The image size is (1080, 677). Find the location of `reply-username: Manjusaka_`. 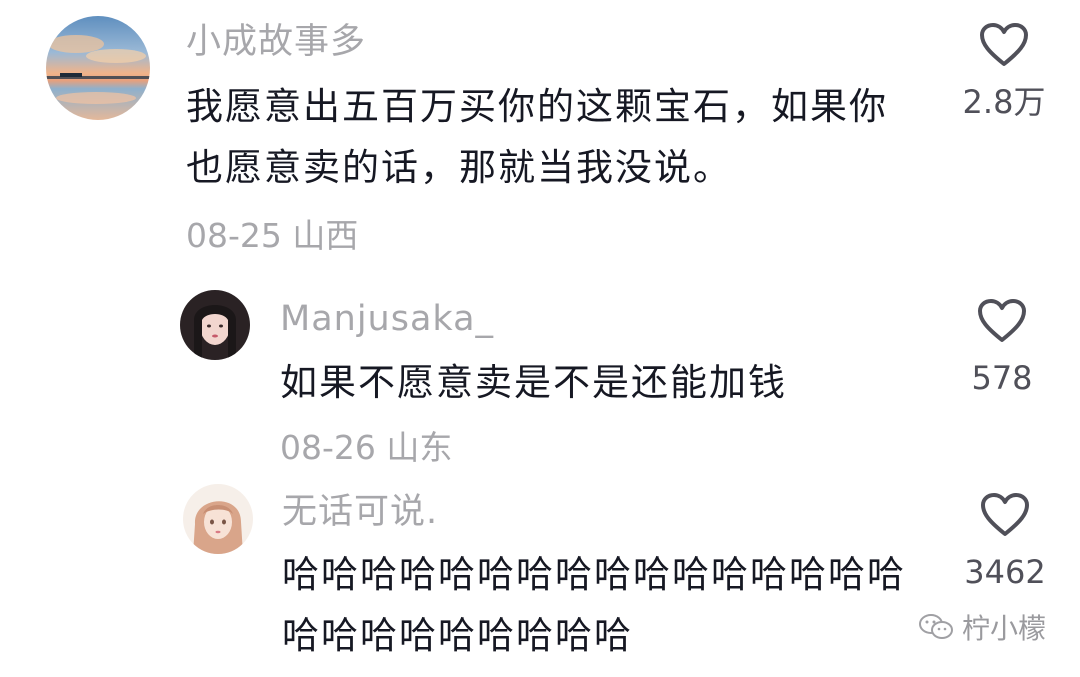

reply-username: Manjusaka_ is located at coordinates (387, 319).